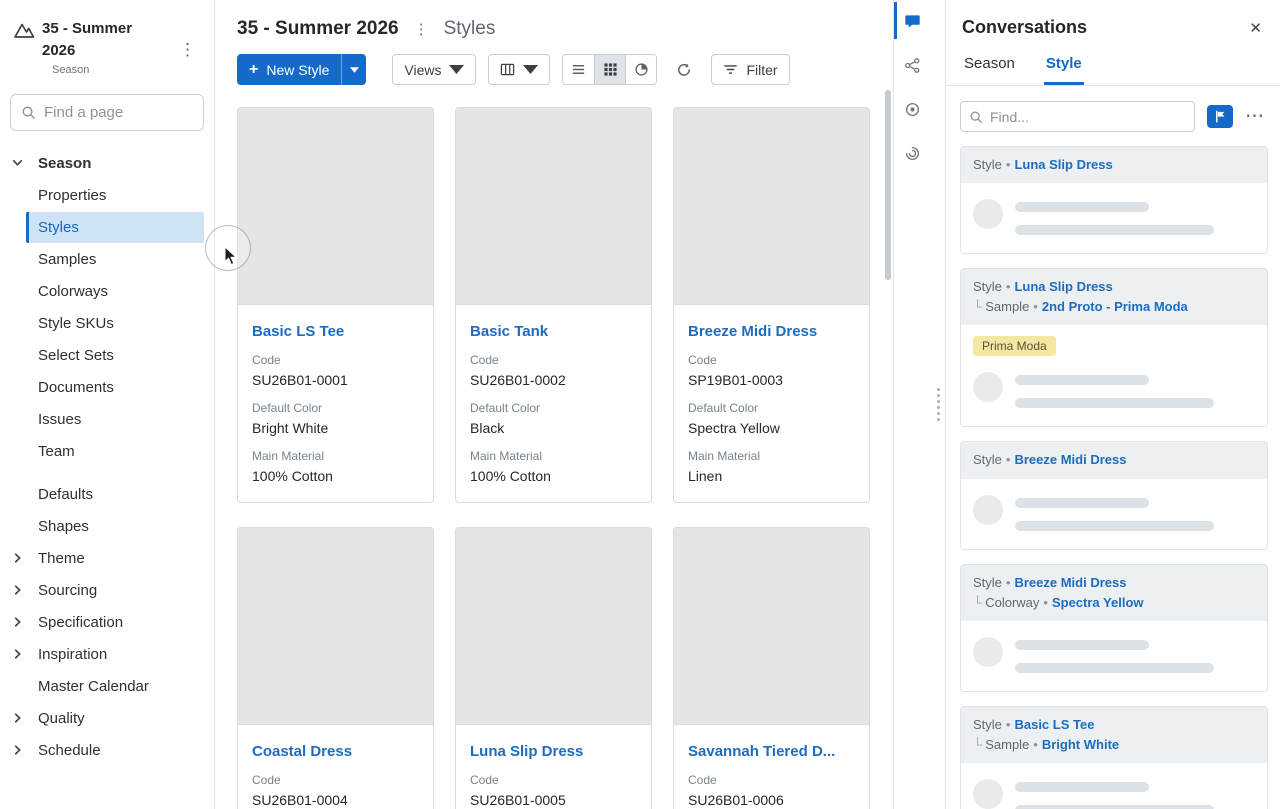 Image resolution: width=1280 pixels, height=809 pixels. What do you see at coordinates (107, 291) in the screenshot?
I see `sidebar-item-colorways: Colorways` at bounding box center [107, 291].